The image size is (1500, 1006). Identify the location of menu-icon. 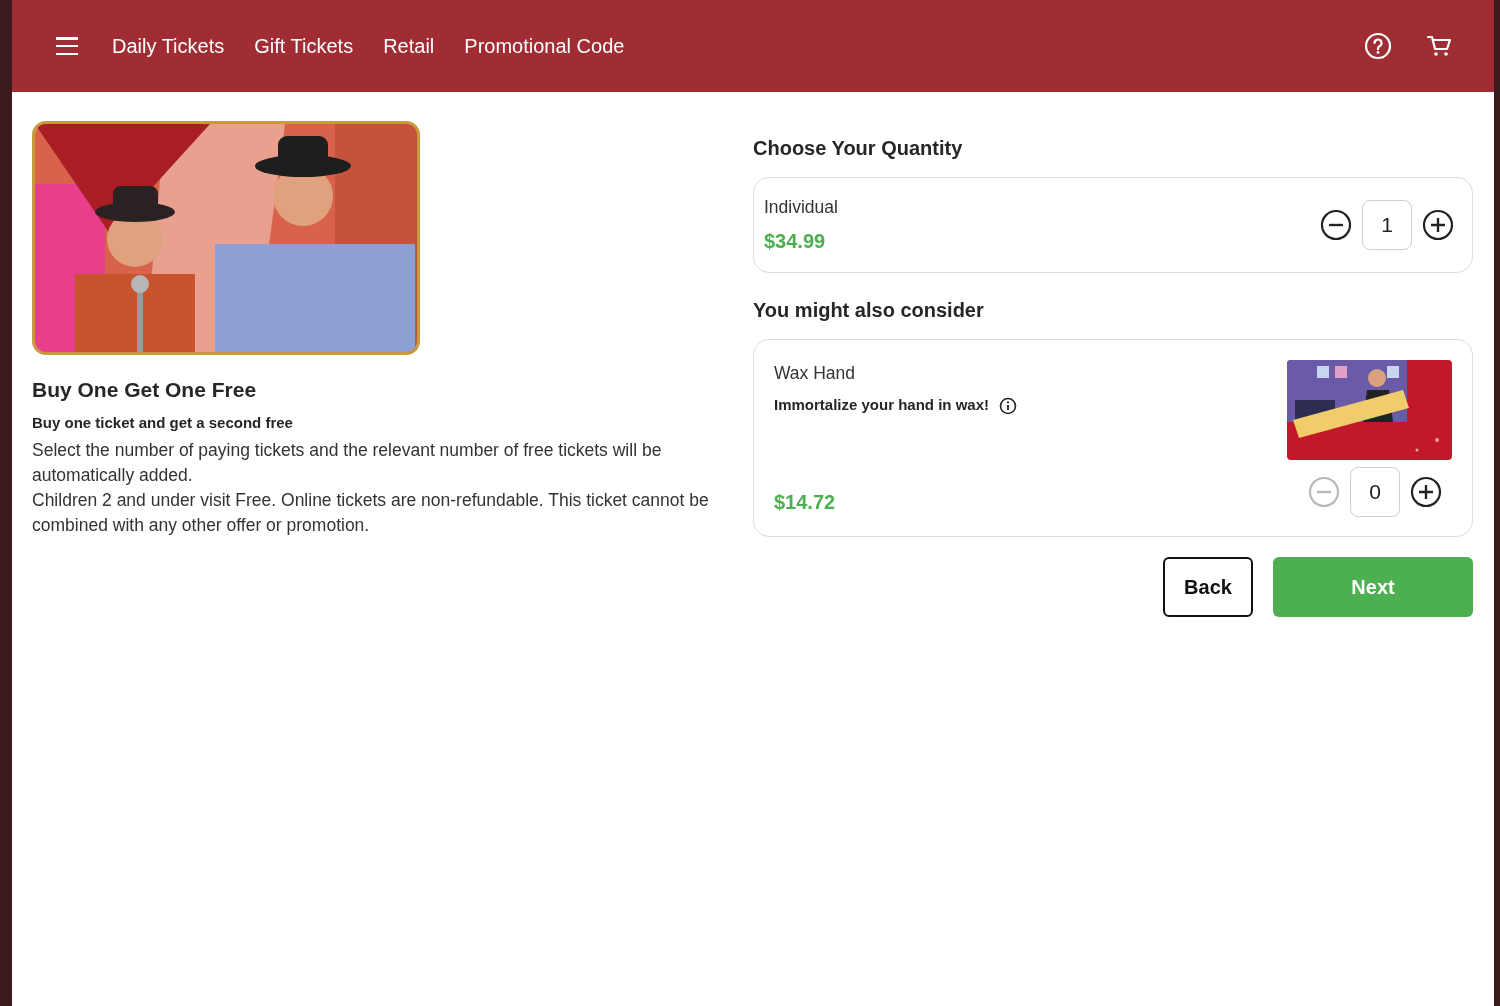
(67, 46).